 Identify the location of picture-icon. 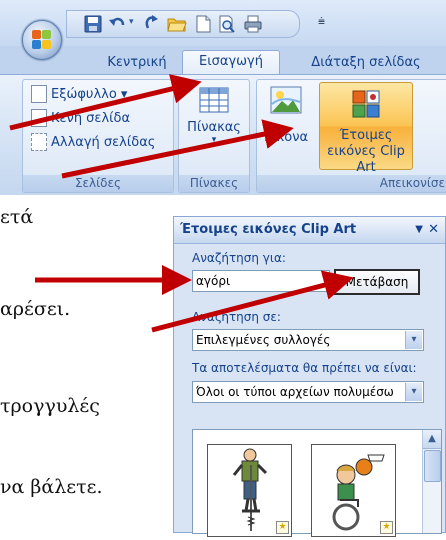
(286, 100).